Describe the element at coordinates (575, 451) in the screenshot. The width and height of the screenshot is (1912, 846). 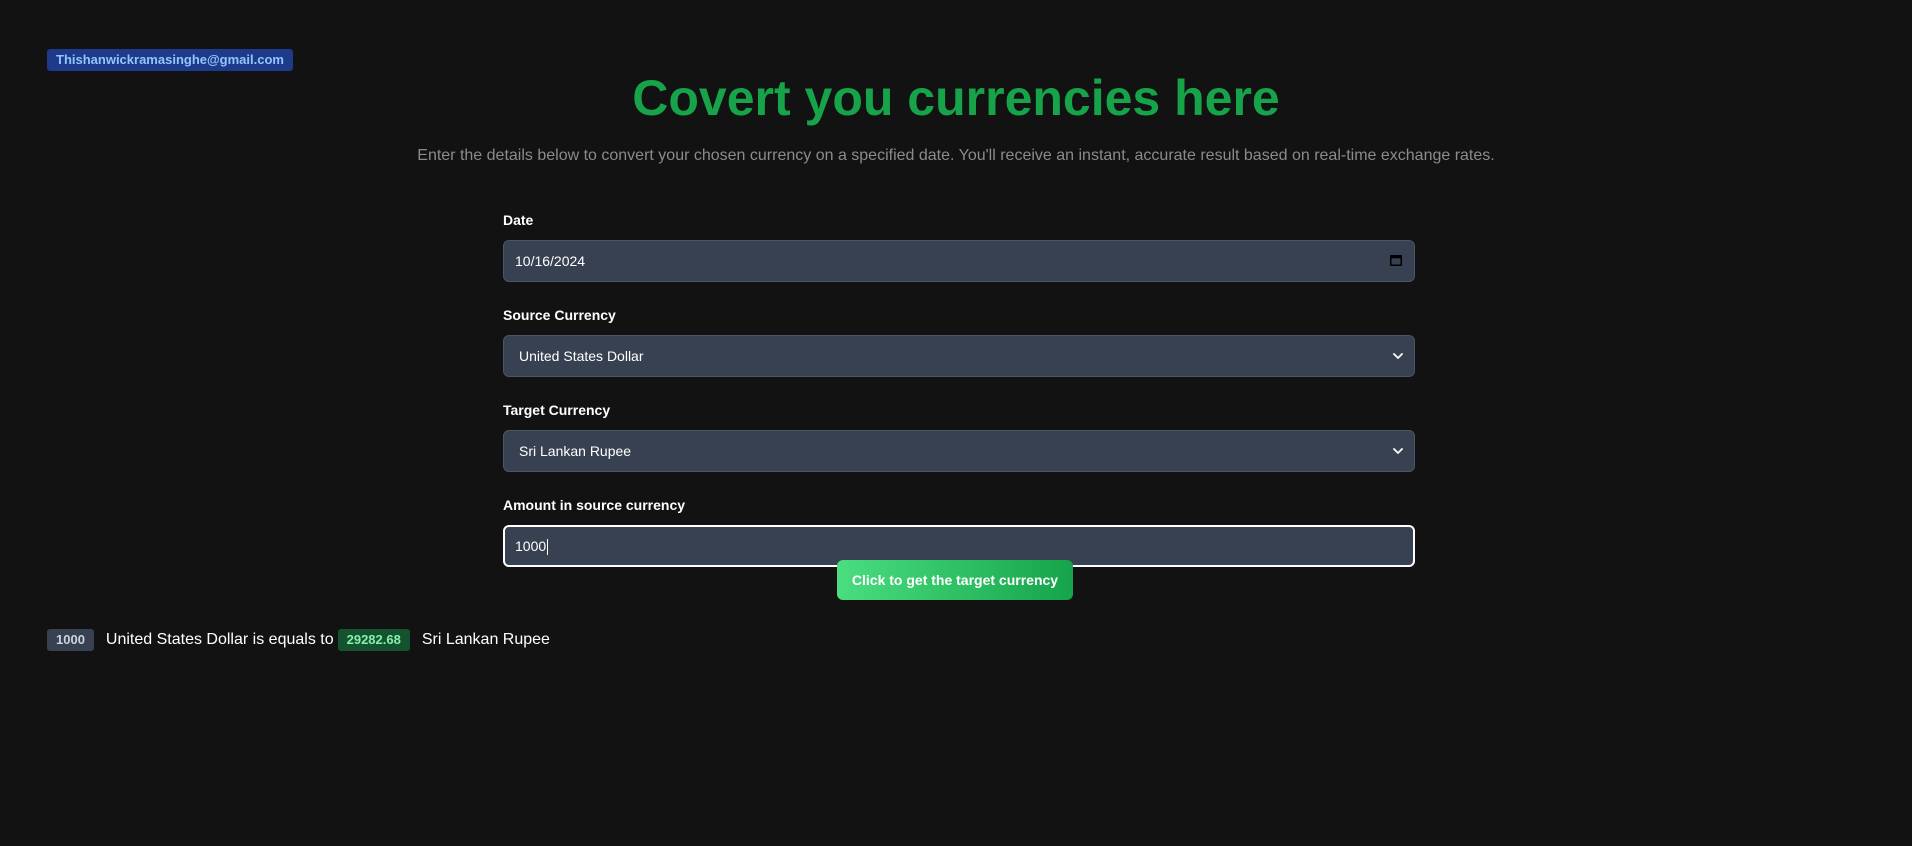
I see `target-currency-value: Sri Lankan Rupee` at that location.